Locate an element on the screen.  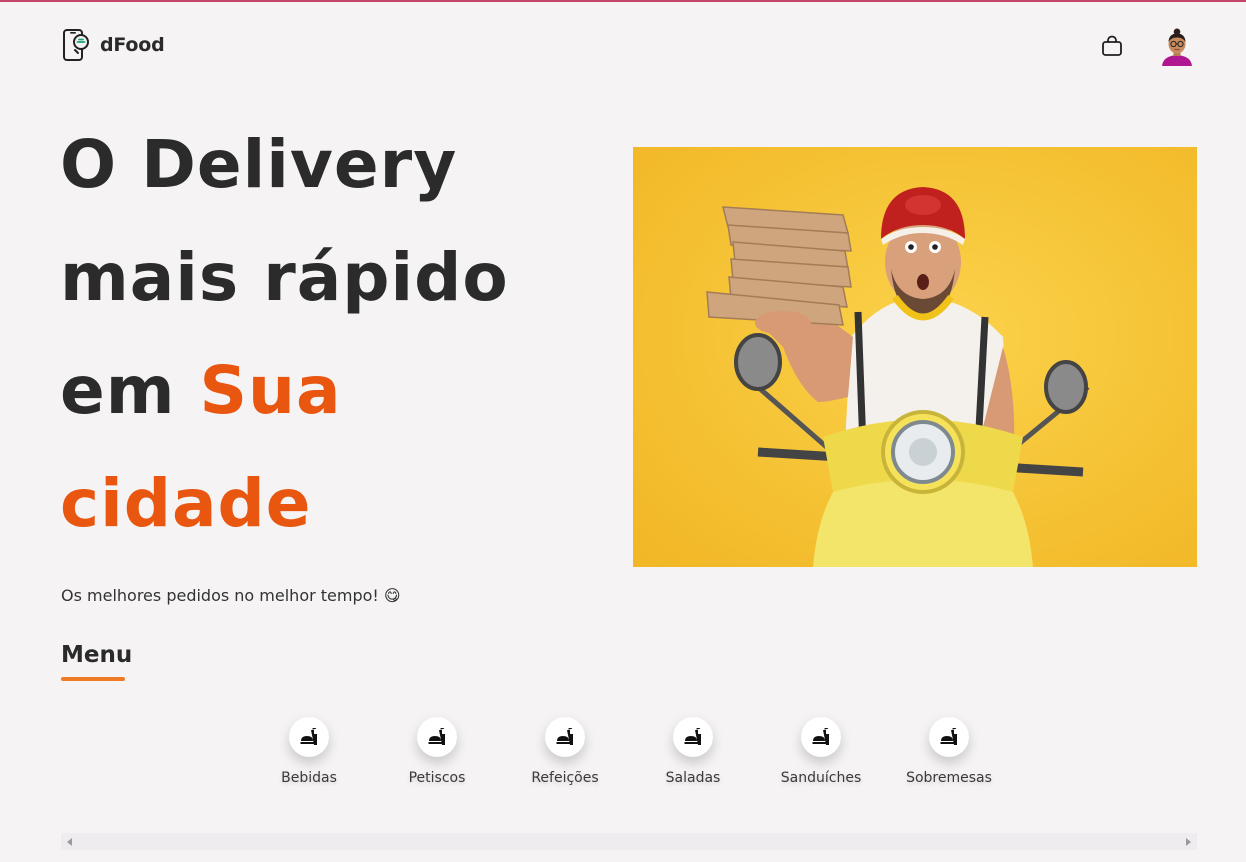
hero-title-line-2: mais rápido is located at coordinates (284, 277).